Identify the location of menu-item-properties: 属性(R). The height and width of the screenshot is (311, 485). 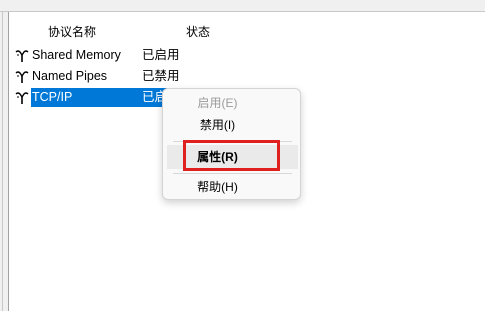
(232, 157).